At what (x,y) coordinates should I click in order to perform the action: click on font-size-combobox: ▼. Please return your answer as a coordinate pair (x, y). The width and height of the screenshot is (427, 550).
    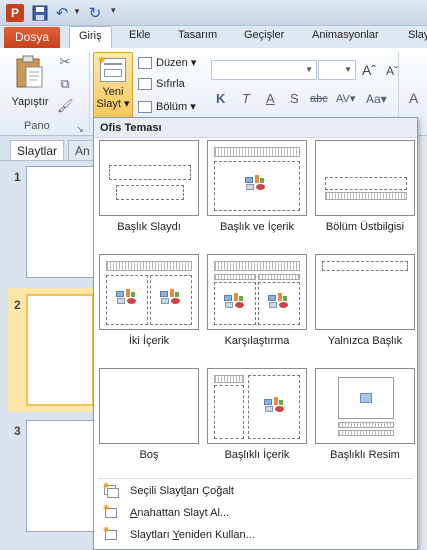
    Looking at the image, I should click on (337, 70).